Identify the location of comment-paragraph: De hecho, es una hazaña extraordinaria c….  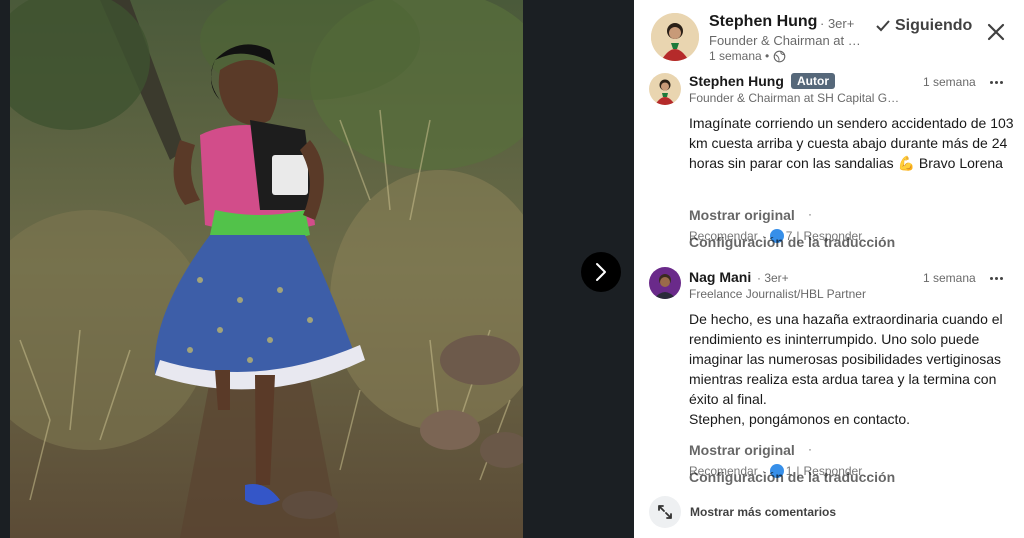
(846, 359).